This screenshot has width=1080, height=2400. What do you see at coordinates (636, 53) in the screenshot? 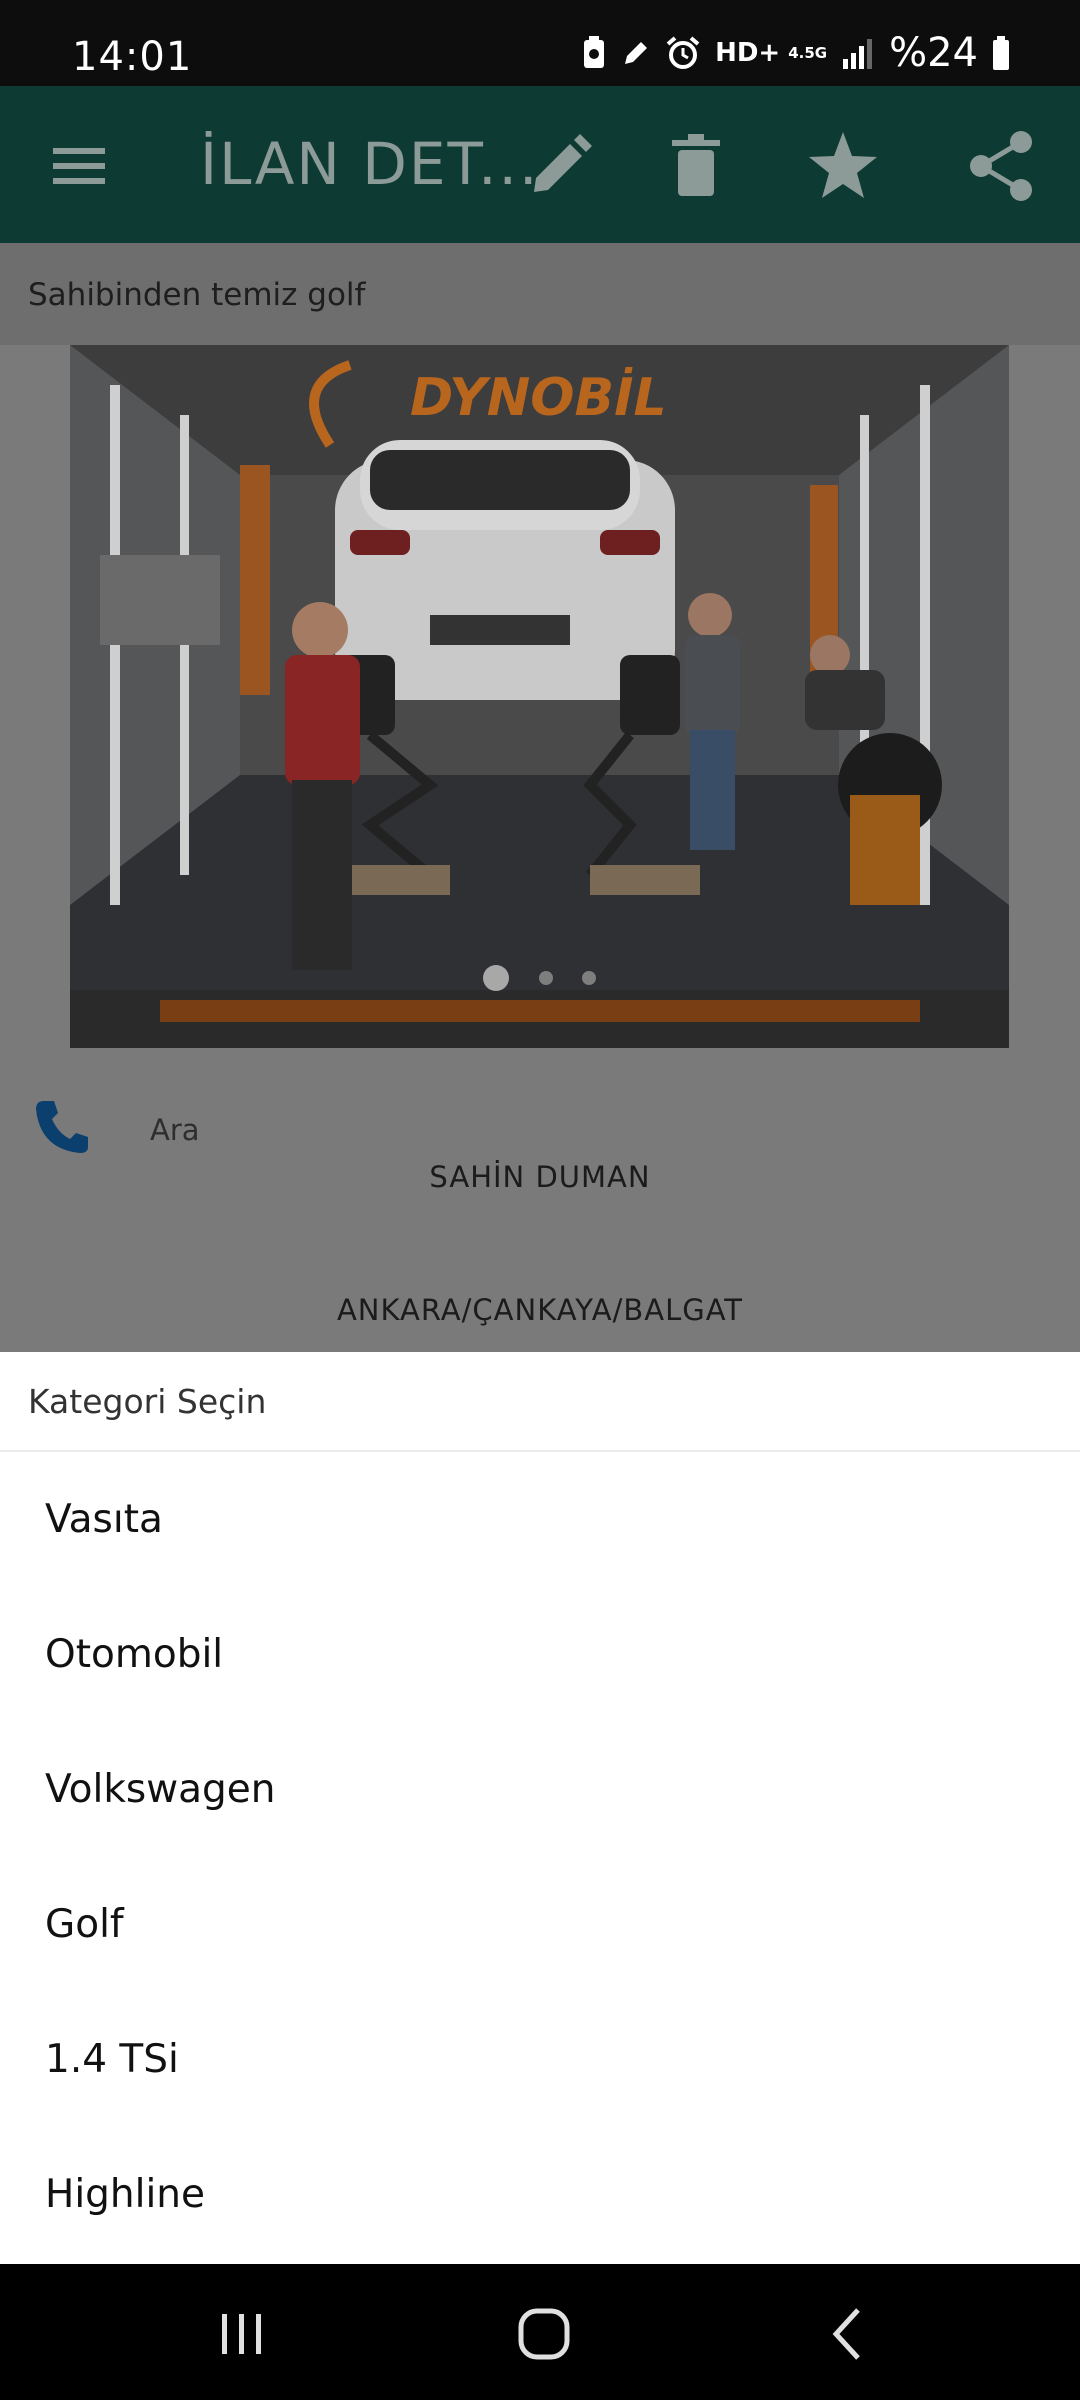
I see `pen-icon` at bounding box center [636, 53].